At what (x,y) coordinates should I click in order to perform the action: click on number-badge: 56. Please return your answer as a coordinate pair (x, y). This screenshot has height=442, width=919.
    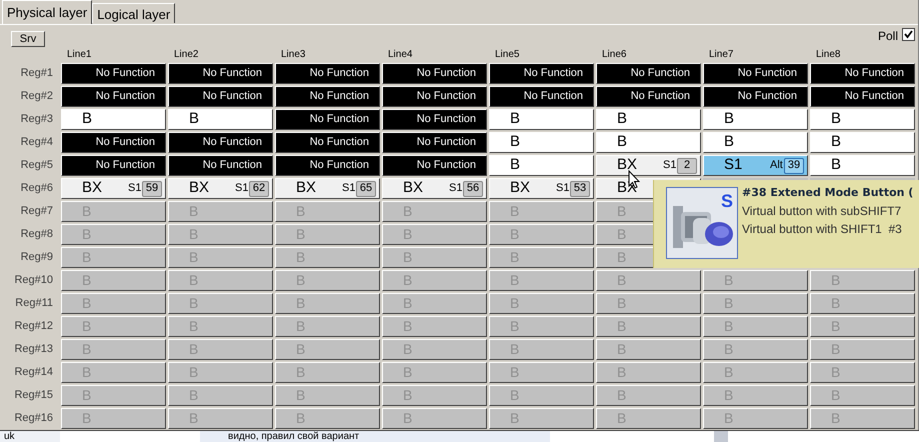
    Looking at the image, I should click on (473, 188).